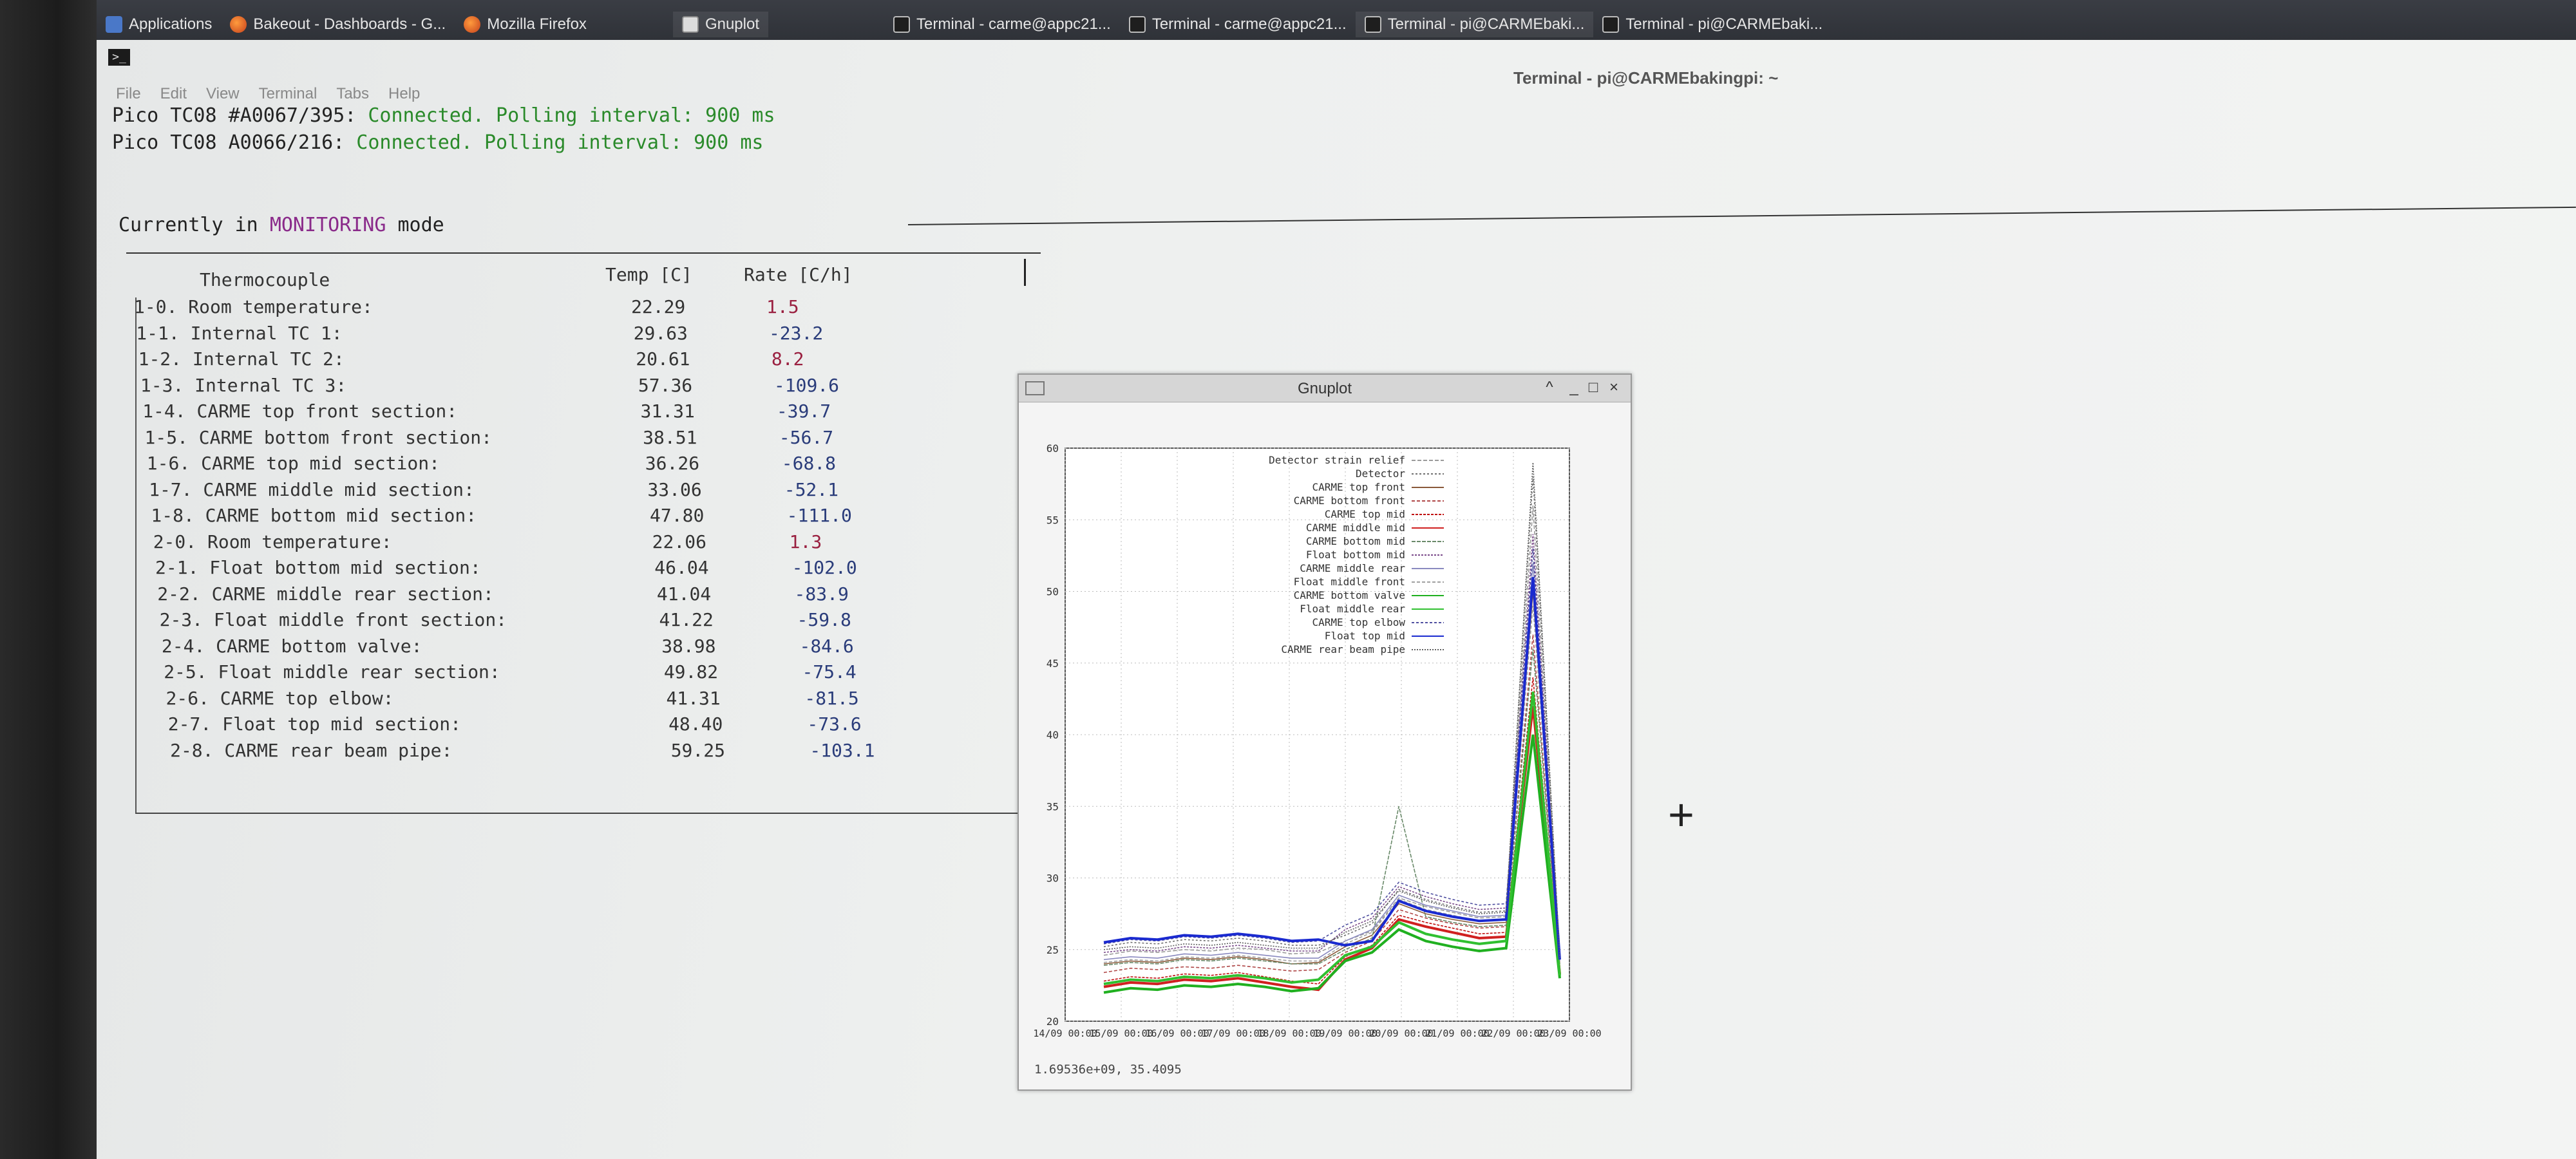 The height and width of the screenshot is (1159, 2576). What do you see at coordinates (1352, 609) in the screenshot?
I see `legend-label: Float middle rear` at bounding box center [1352, 609].